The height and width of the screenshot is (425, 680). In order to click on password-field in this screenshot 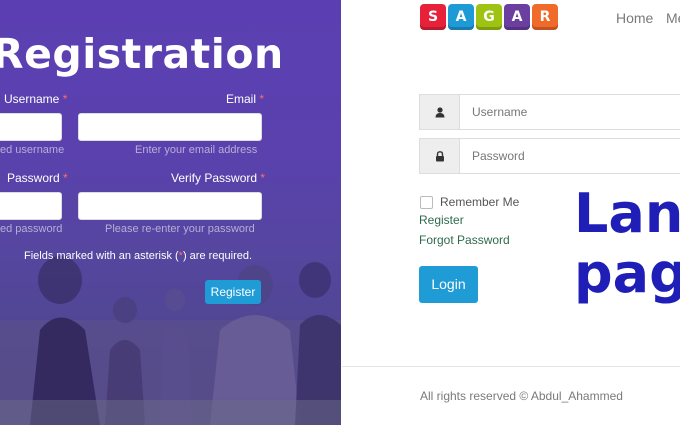, I will do `click(31, 206)`.